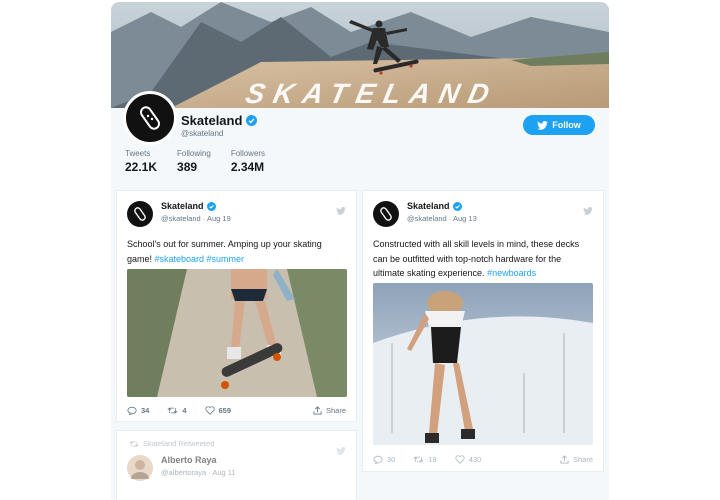  Describe the element at coordinates (483, 459) in the screenshot. I see `tweet-actions: 30 19 430 Share` at that location.